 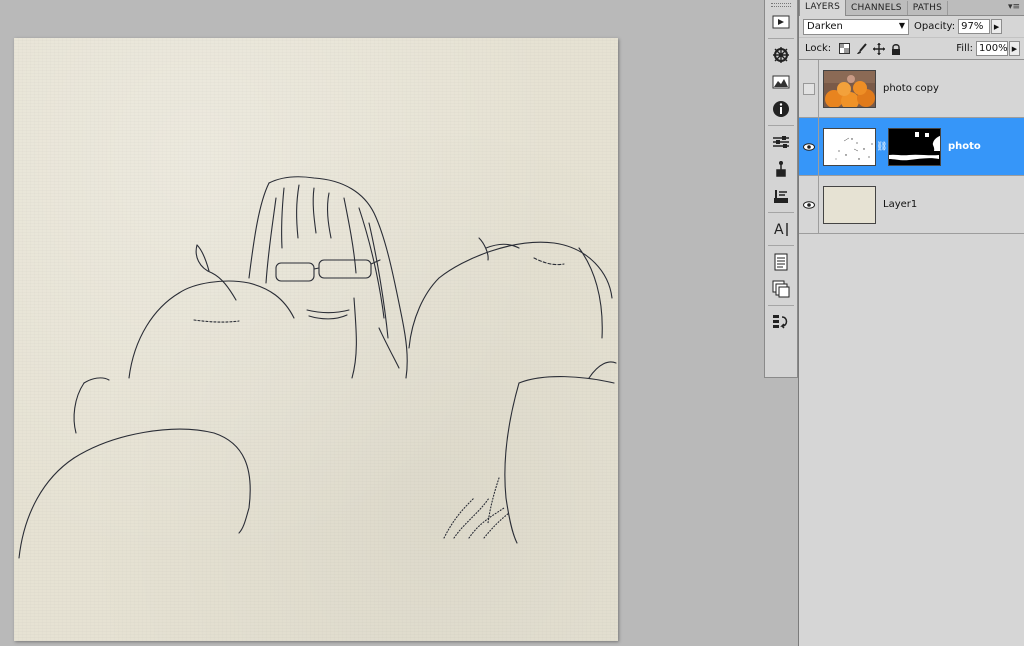 I want to click on layer-row-photo: ⛓ photo, so click(x=911, y=146).